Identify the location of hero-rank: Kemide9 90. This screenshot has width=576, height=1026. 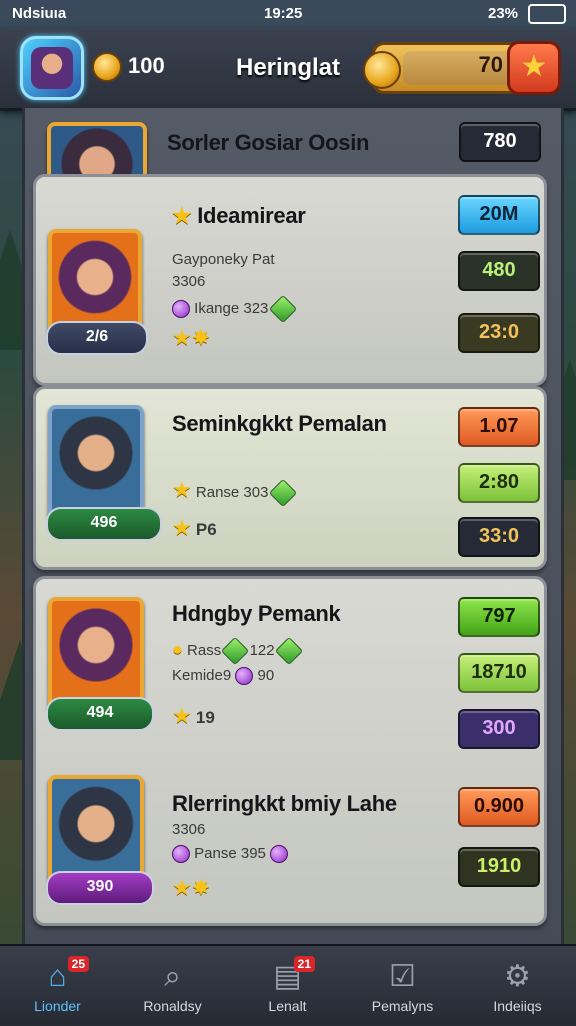
(223, 676).